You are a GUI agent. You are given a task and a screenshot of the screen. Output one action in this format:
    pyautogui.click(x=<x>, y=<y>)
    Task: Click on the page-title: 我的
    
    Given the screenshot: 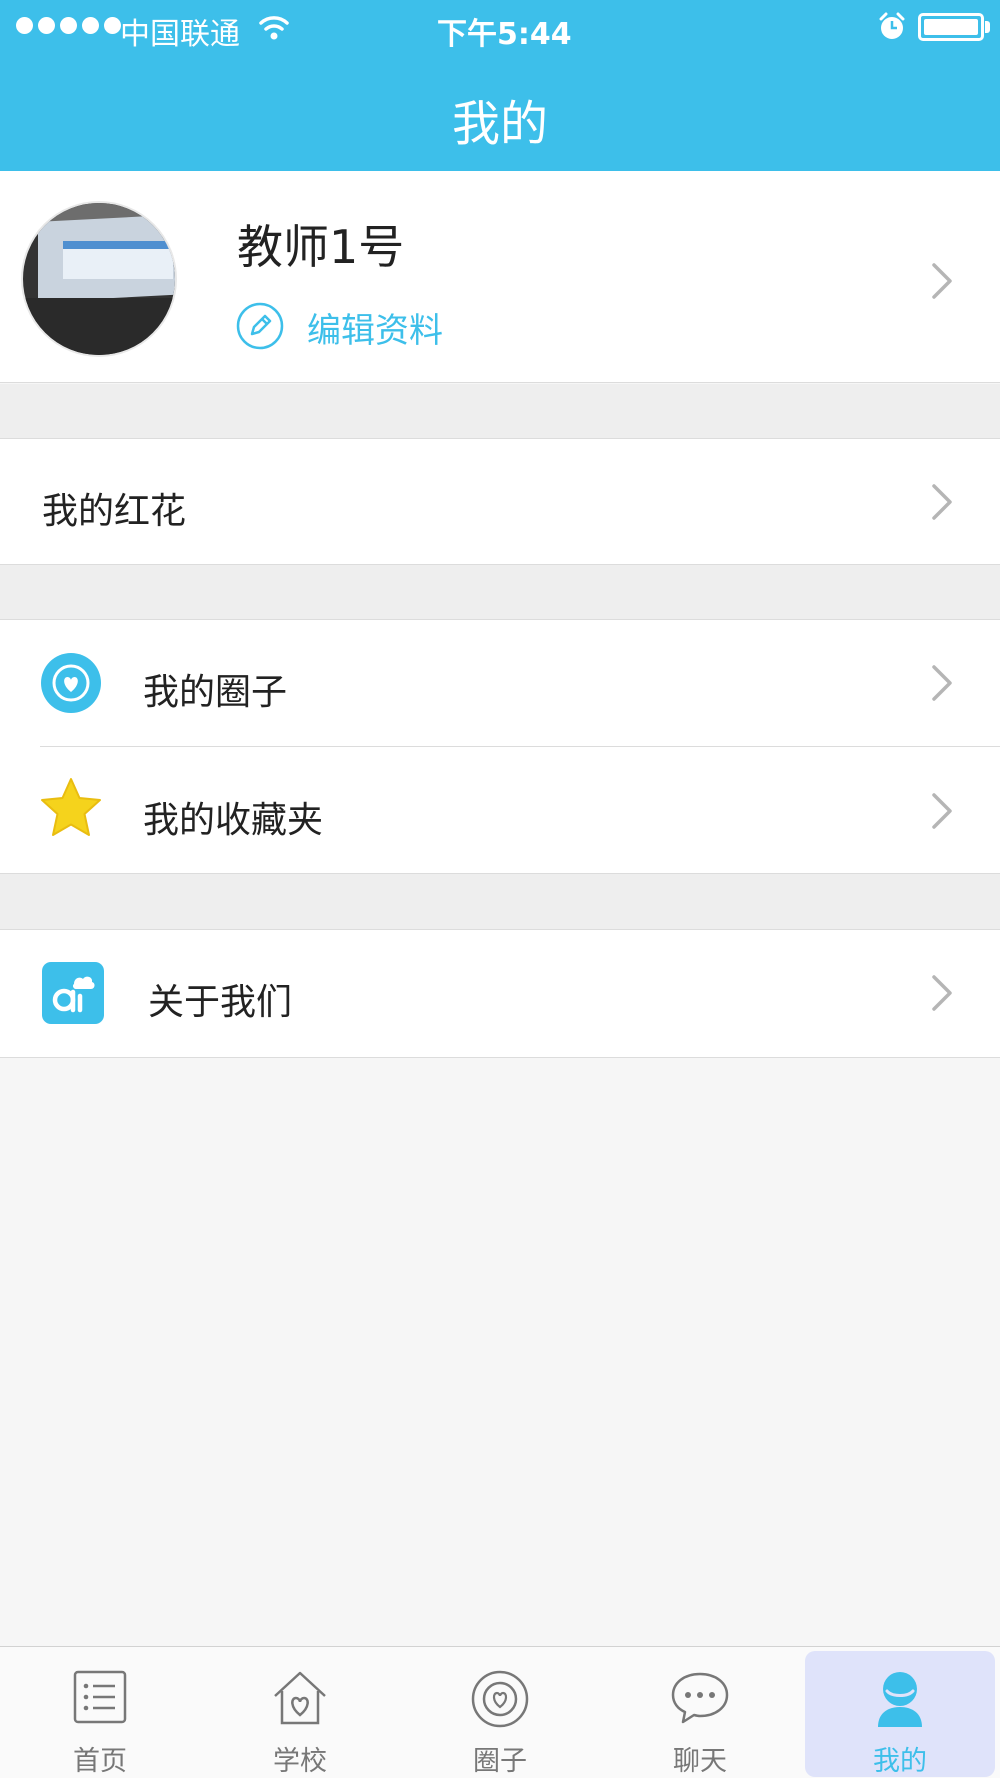 What is the action you would take?
    pyautogui.click(x=499, y=124)
    